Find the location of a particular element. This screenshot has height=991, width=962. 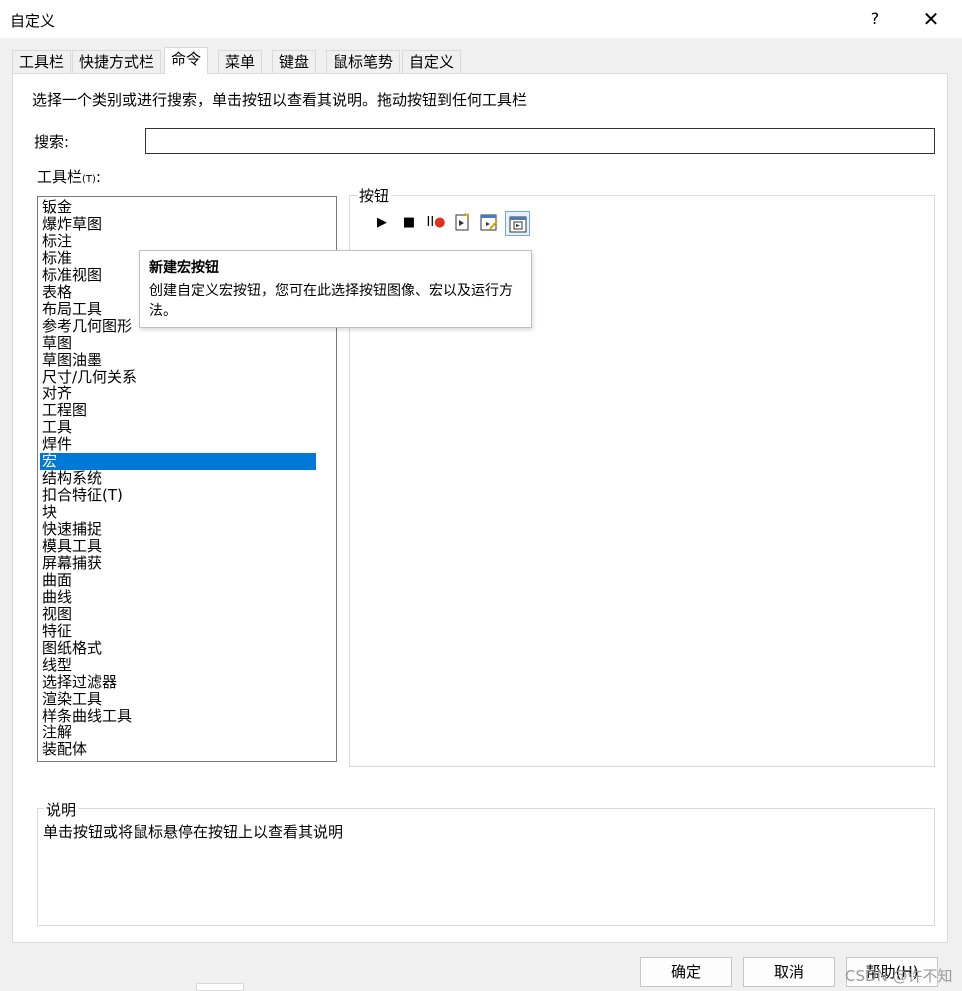

list-item: 草图 is located at coordinates (178, 343).